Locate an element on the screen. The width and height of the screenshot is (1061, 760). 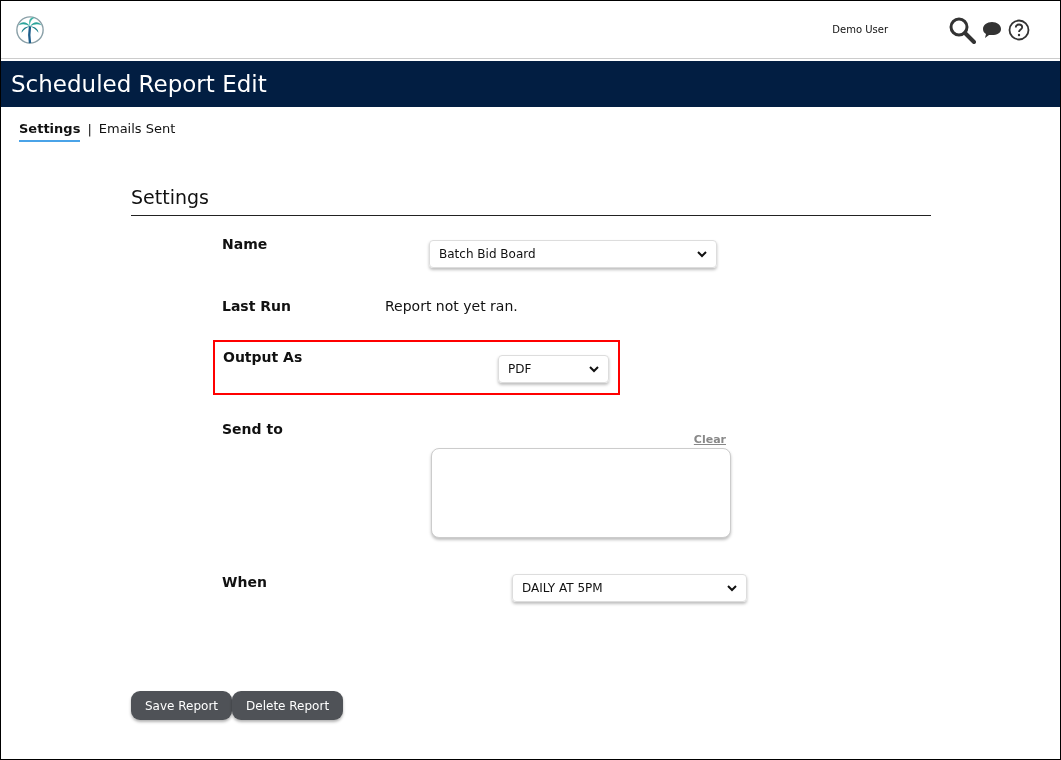
help-icon is located at coordinates (1019, 29).